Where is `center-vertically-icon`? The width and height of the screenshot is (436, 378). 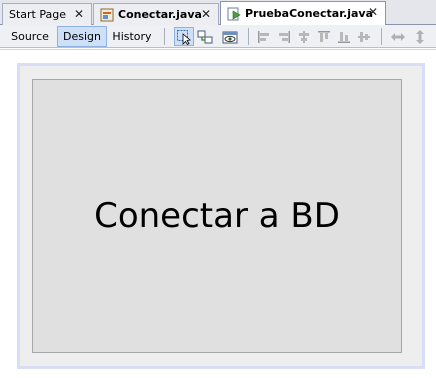 center-vertically-icon is located at coordinates (364, 36).